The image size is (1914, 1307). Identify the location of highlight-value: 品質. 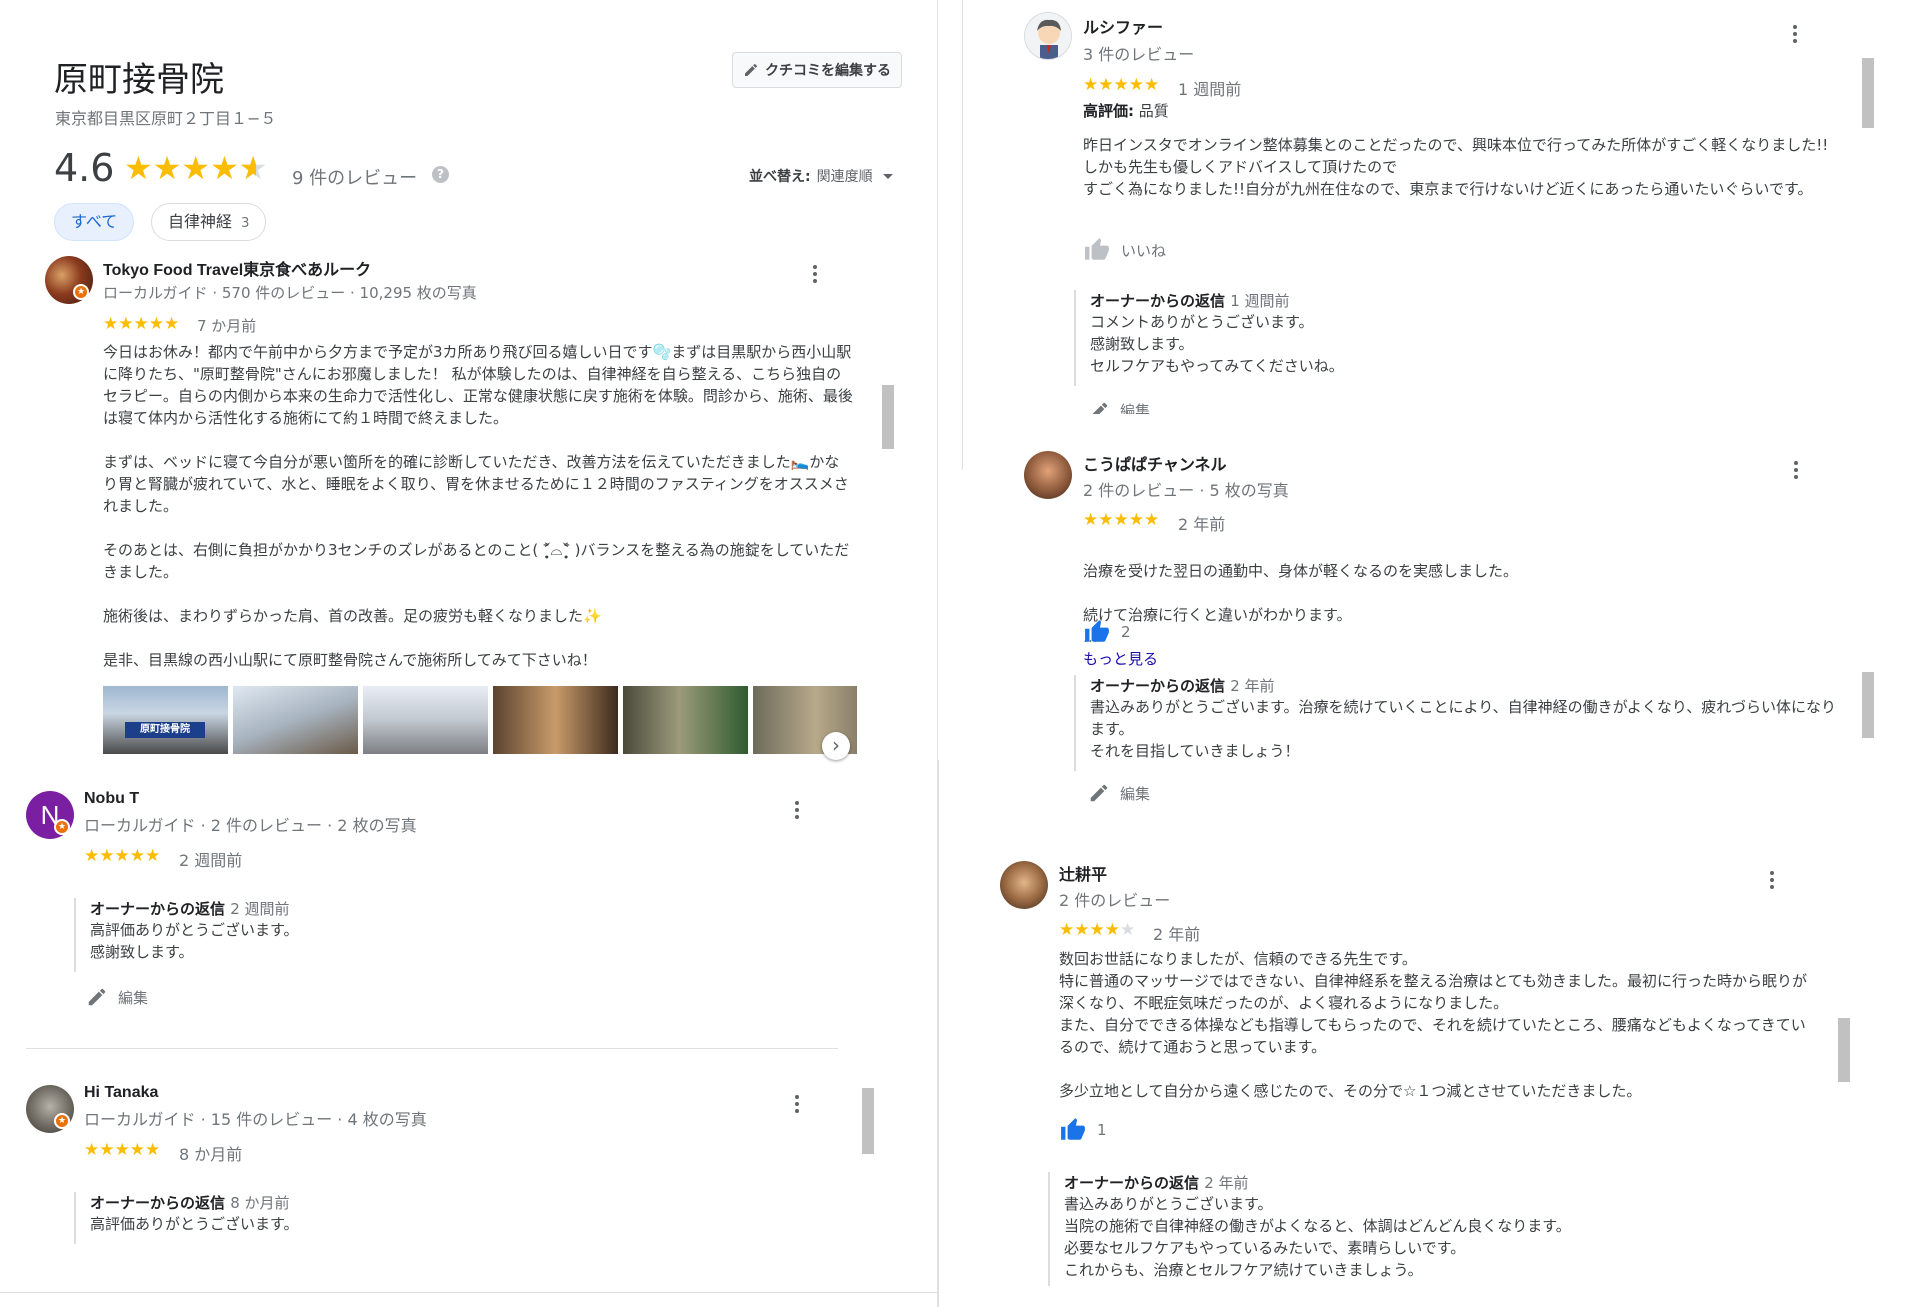
(1153, 111).